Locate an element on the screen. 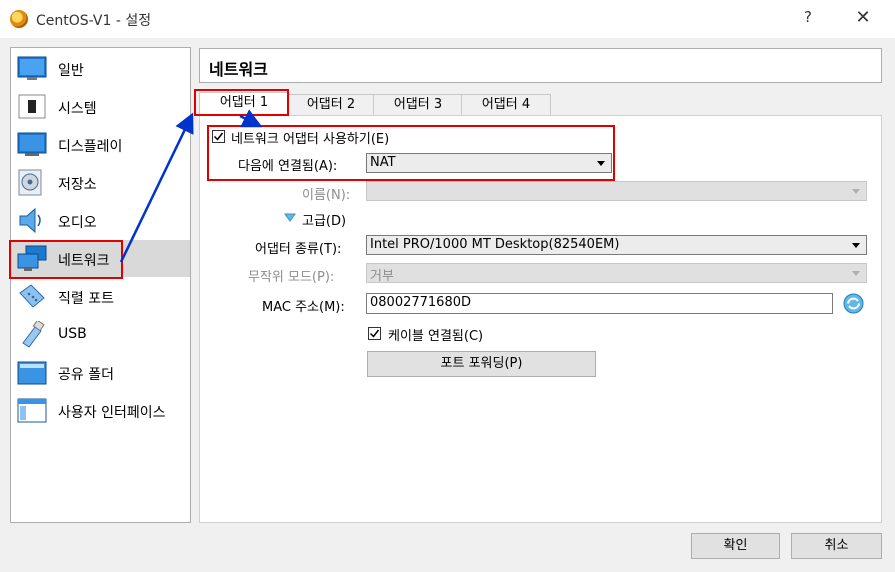 This screenshot has height=572, width=895. annotation-arrows is located at coordinates (191, 186).